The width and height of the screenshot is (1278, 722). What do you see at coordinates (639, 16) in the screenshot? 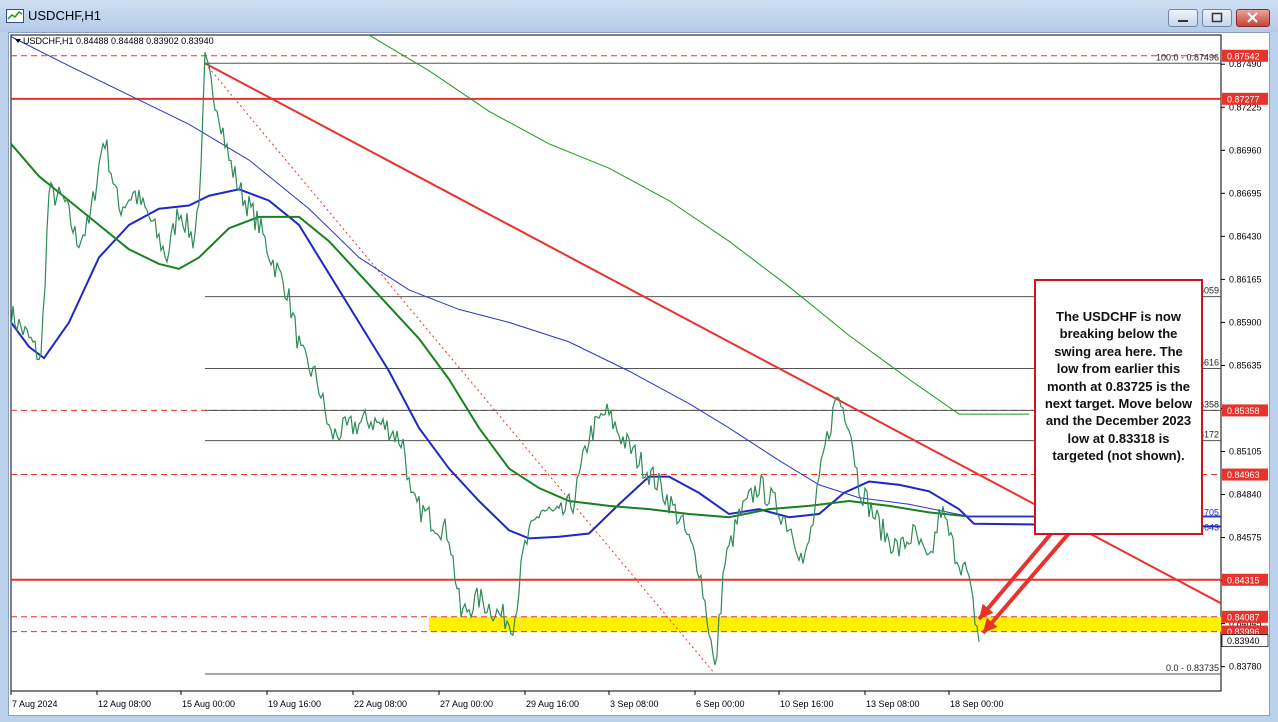
I see `title-bar: USDCHF,H1` at bounding box center [639, 16].